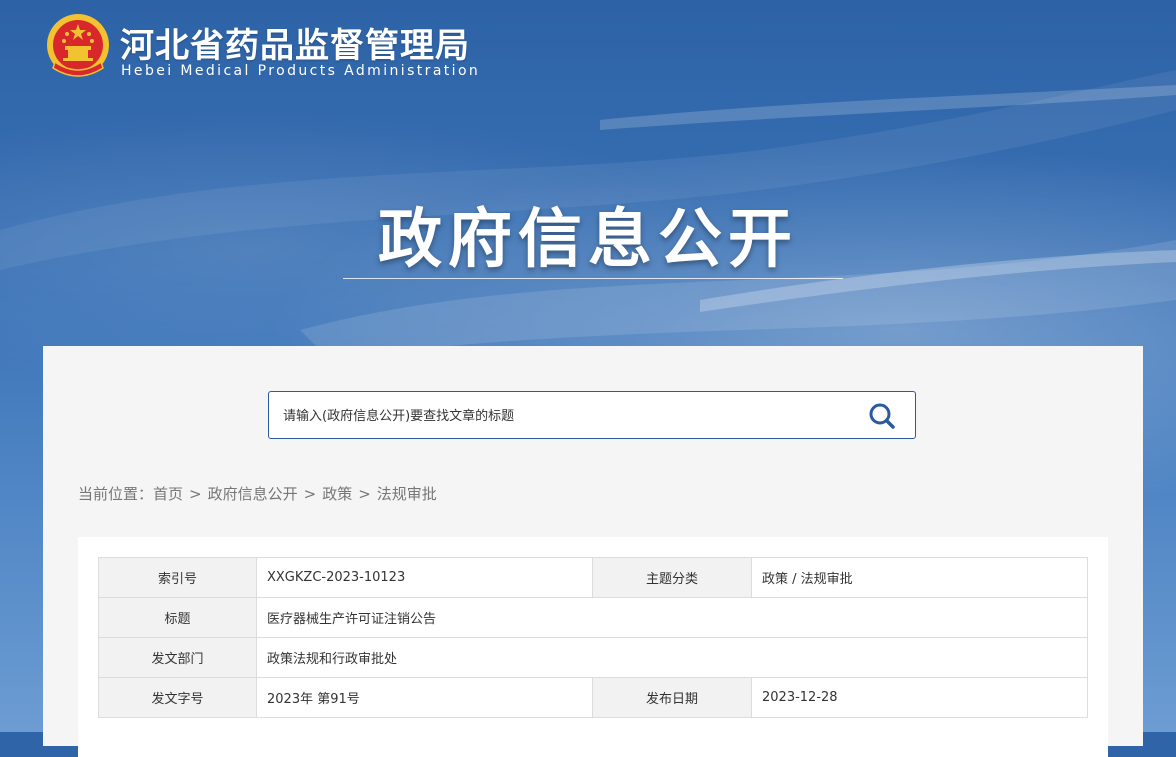  I want to click on site-subtitle: Hebei Medical Products Administration, so click(301, 71).